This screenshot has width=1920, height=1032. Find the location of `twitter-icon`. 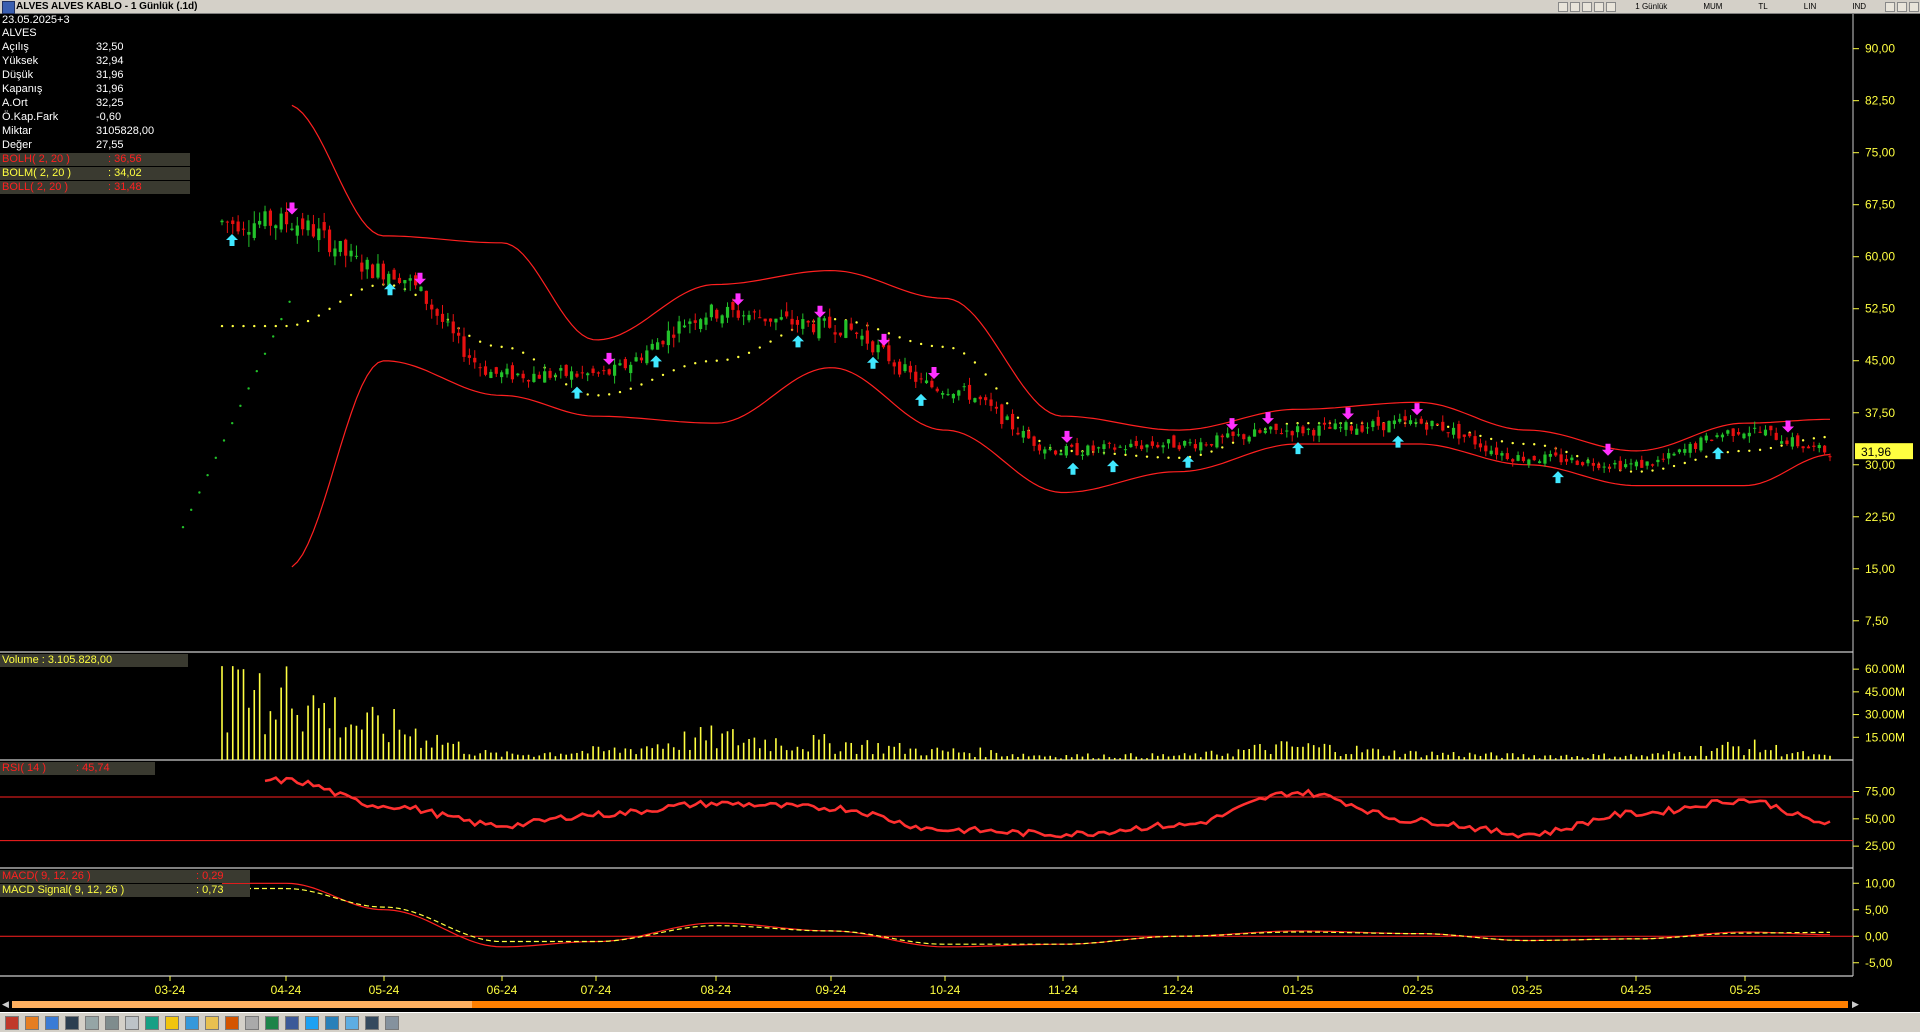

twitter-icon is located at coordinates (312, 1022).